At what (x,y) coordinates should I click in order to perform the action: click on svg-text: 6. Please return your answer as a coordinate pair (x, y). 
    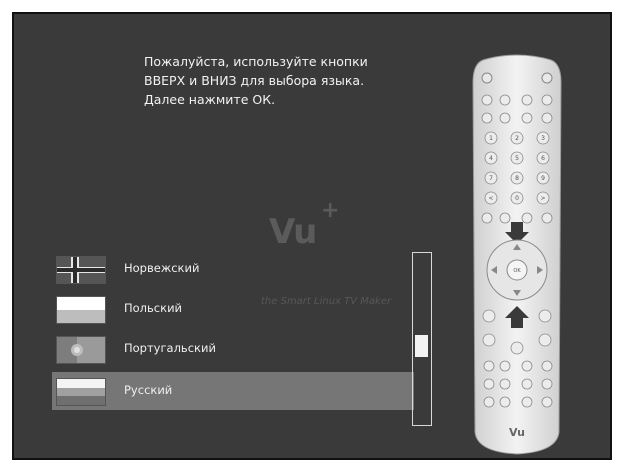
    Looking at the image, I should click on (543, 158).